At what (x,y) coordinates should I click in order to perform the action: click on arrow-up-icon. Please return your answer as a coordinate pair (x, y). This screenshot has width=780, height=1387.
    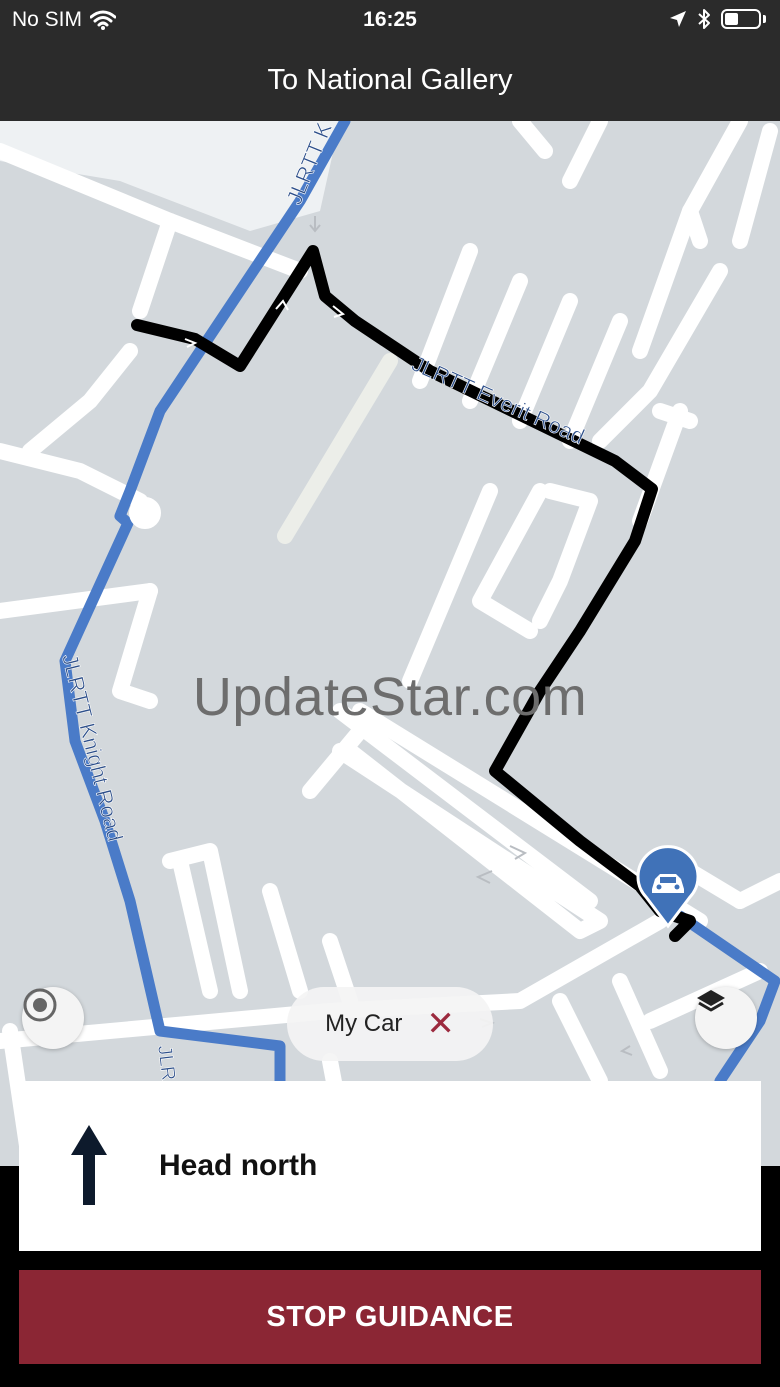
    Looking at the image, I should click on (89, 1165).